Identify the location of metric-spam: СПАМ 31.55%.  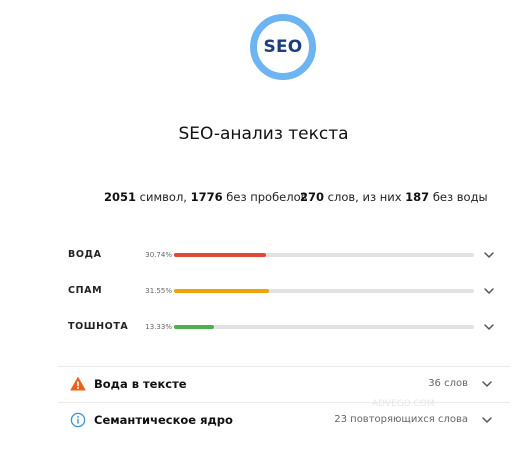
(283, 291).